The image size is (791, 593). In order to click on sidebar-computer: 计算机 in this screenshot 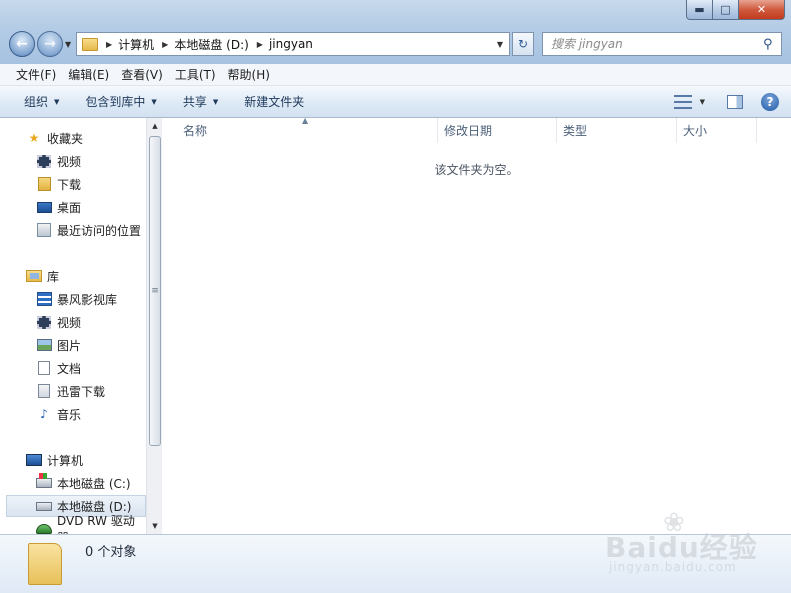, I will do `click(73, 460)`.